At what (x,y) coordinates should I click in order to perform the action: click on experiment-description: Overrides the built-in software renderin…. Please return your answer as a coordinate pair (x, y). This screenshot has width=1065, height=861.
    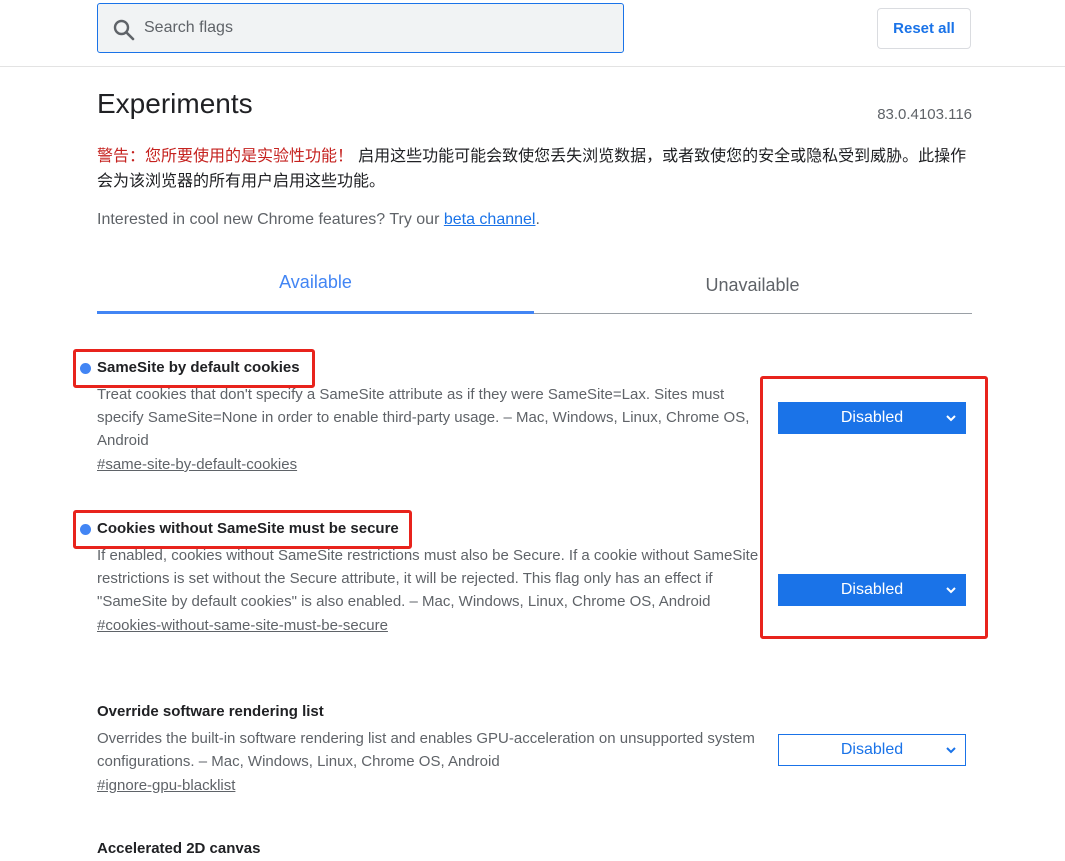
    Looking at the image, I should click on (426, 750).